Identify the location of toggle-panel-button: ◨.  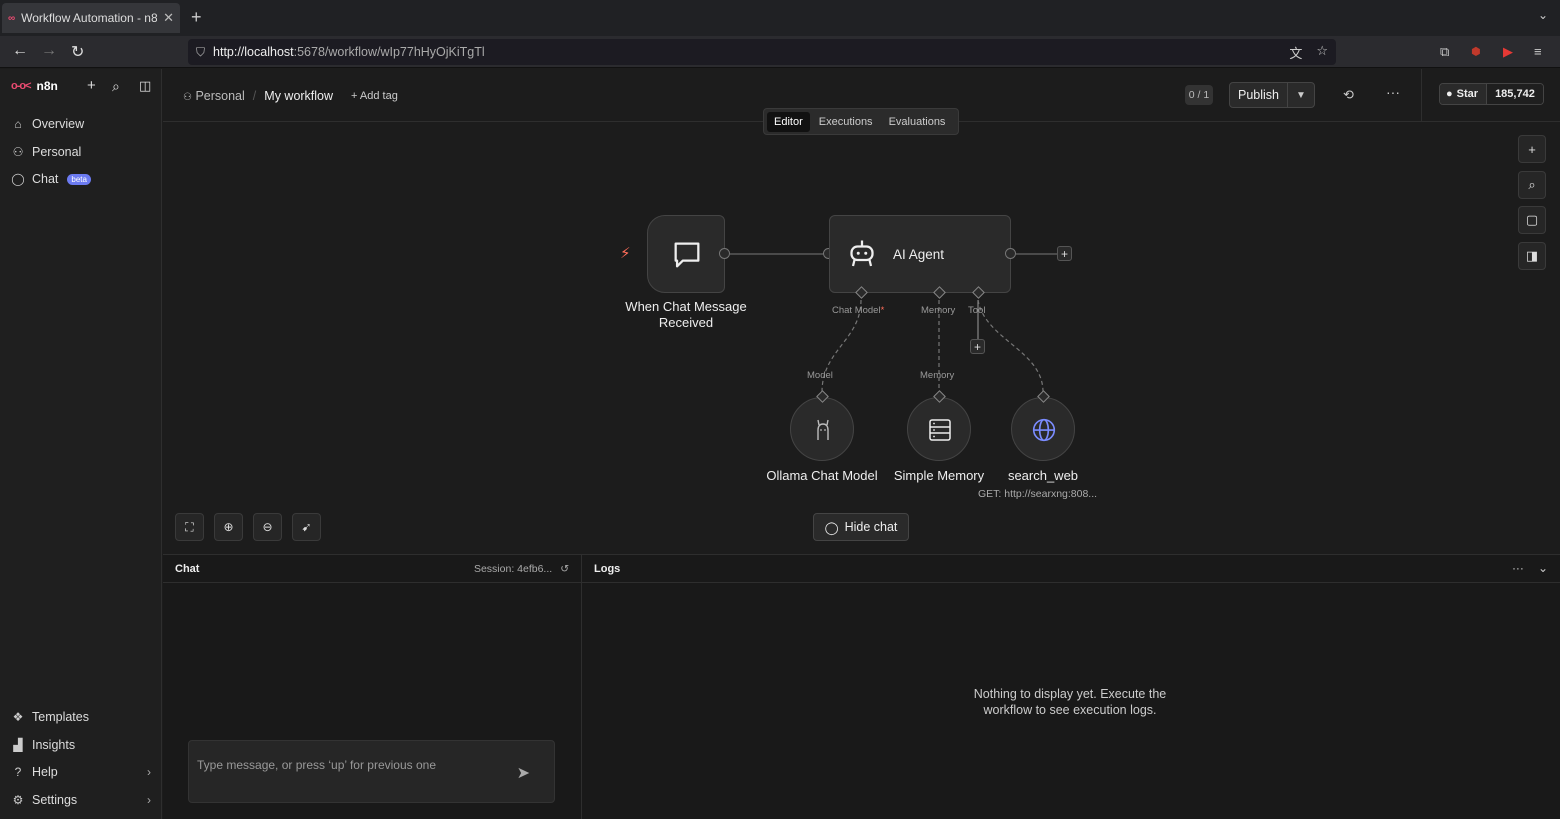
(1532, 256).